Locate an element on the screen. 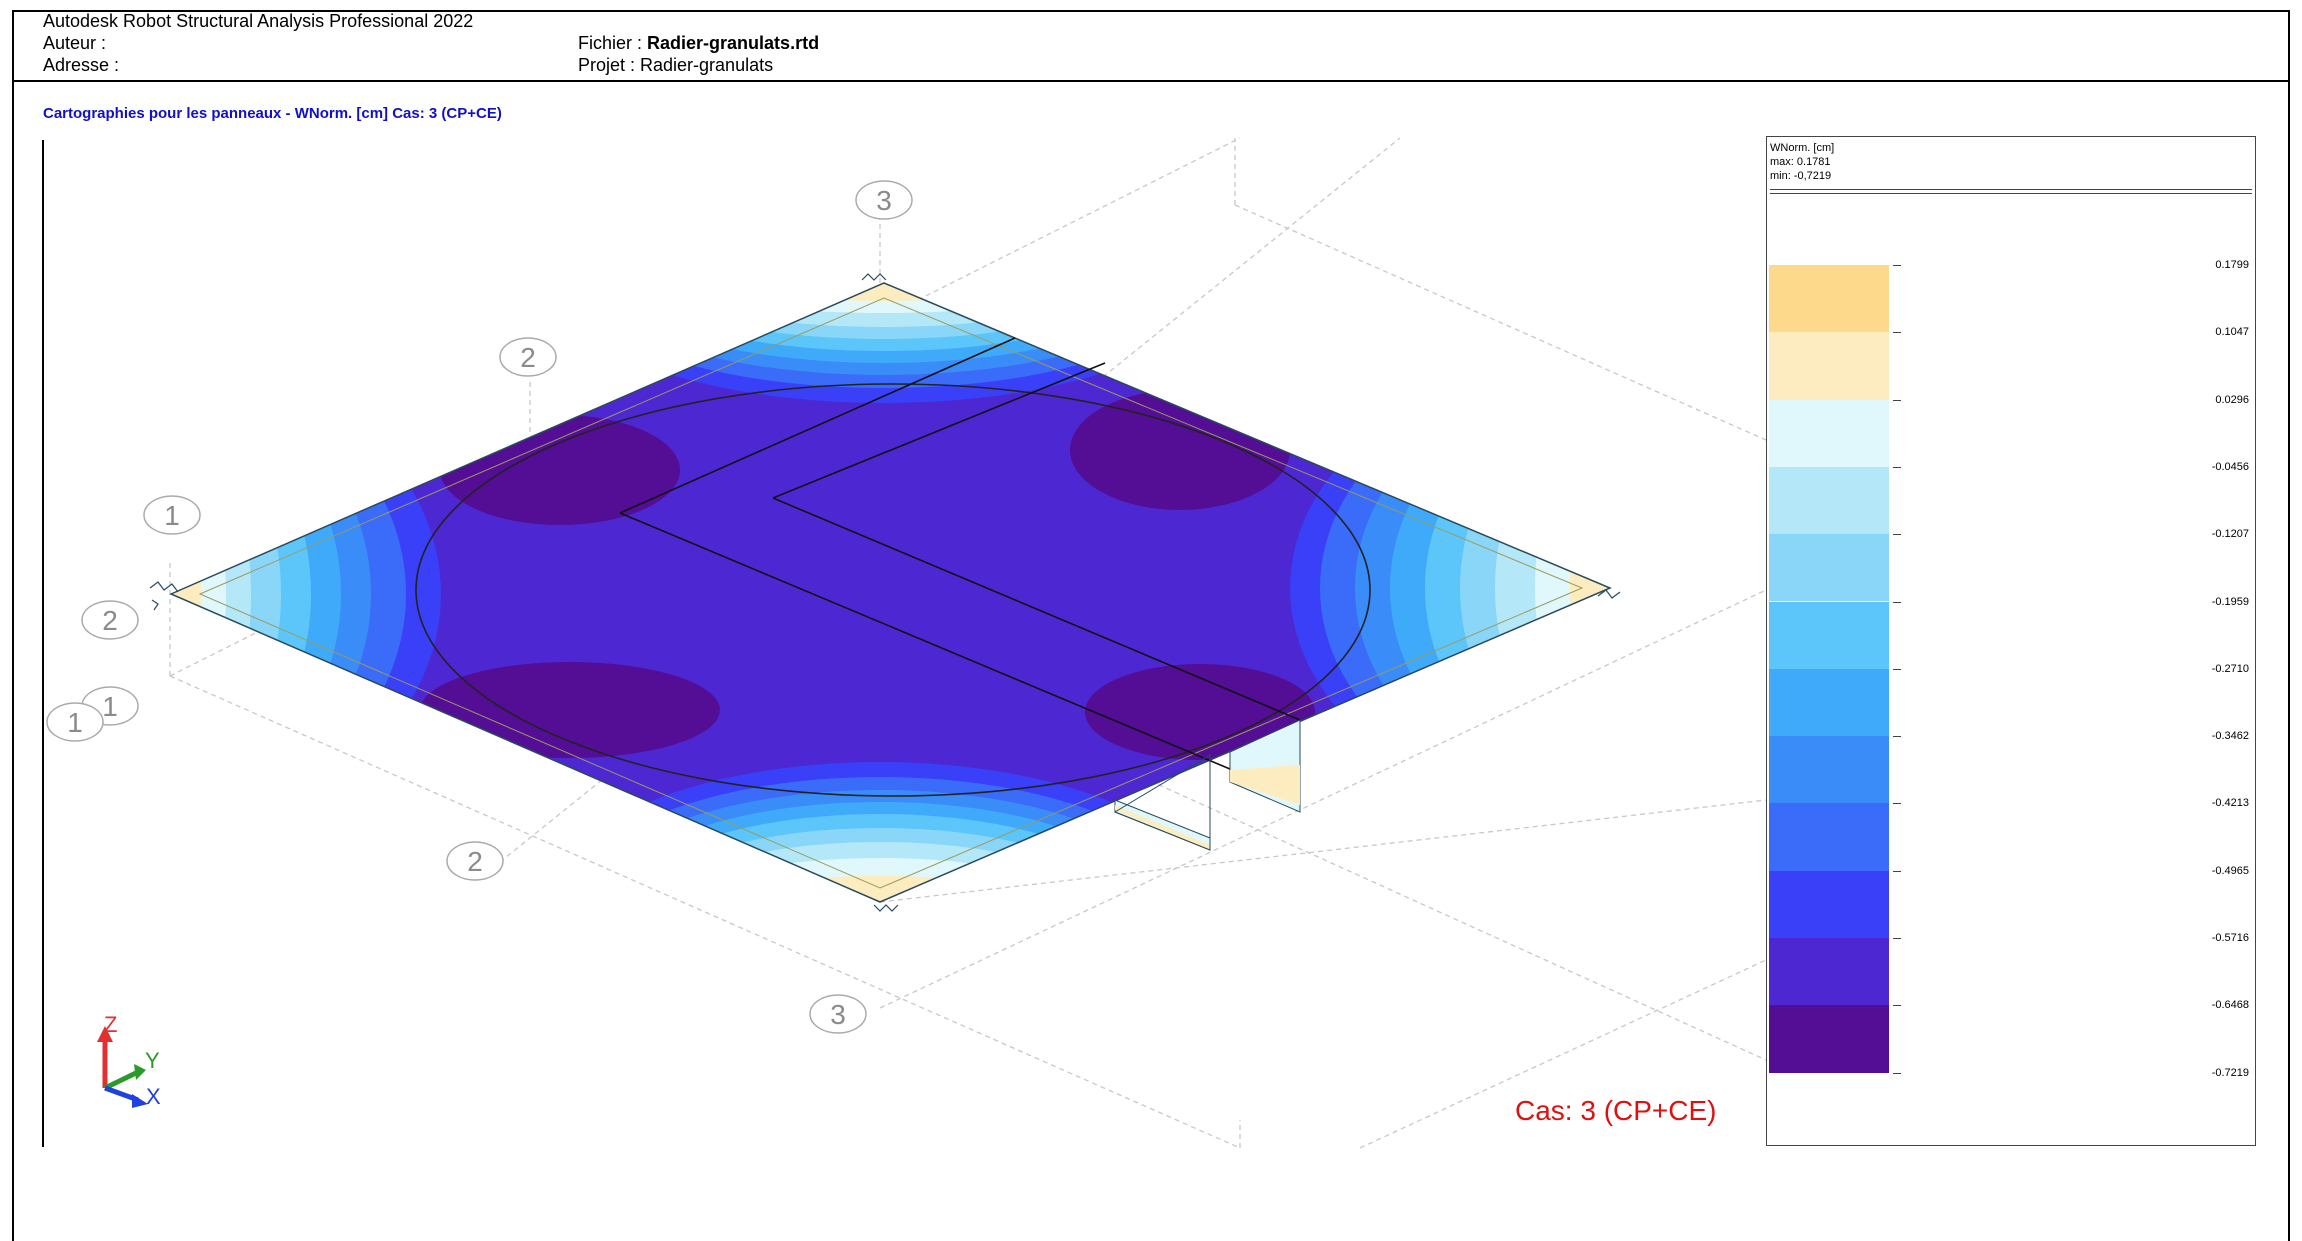 This screenshot has width=2302, height=1241. legend-value: -0.4965 is located at coordinates (2230, 870).